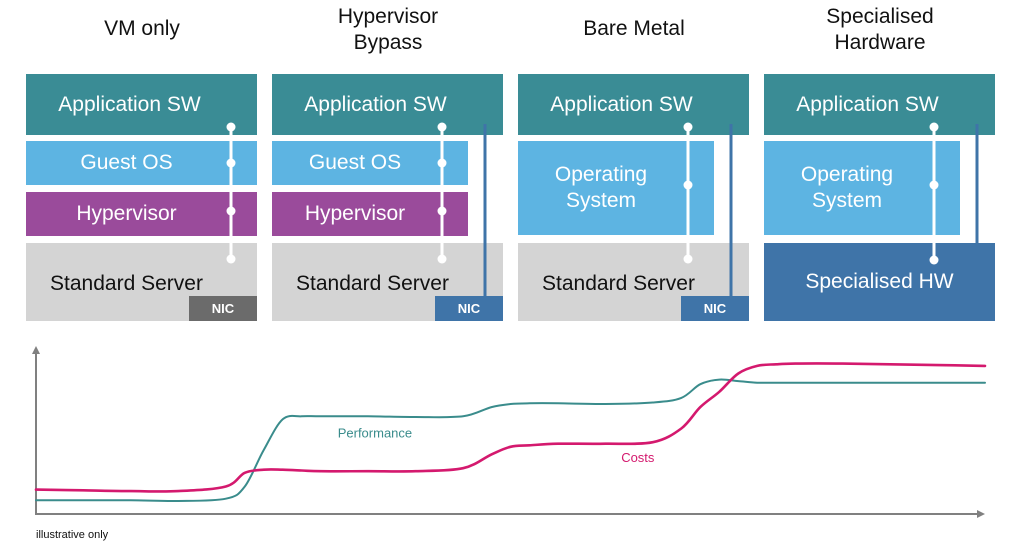  Describe the element at coordinates (388, 16) in the screenshot. I see `column-title-line: Hypervisor` at that location.